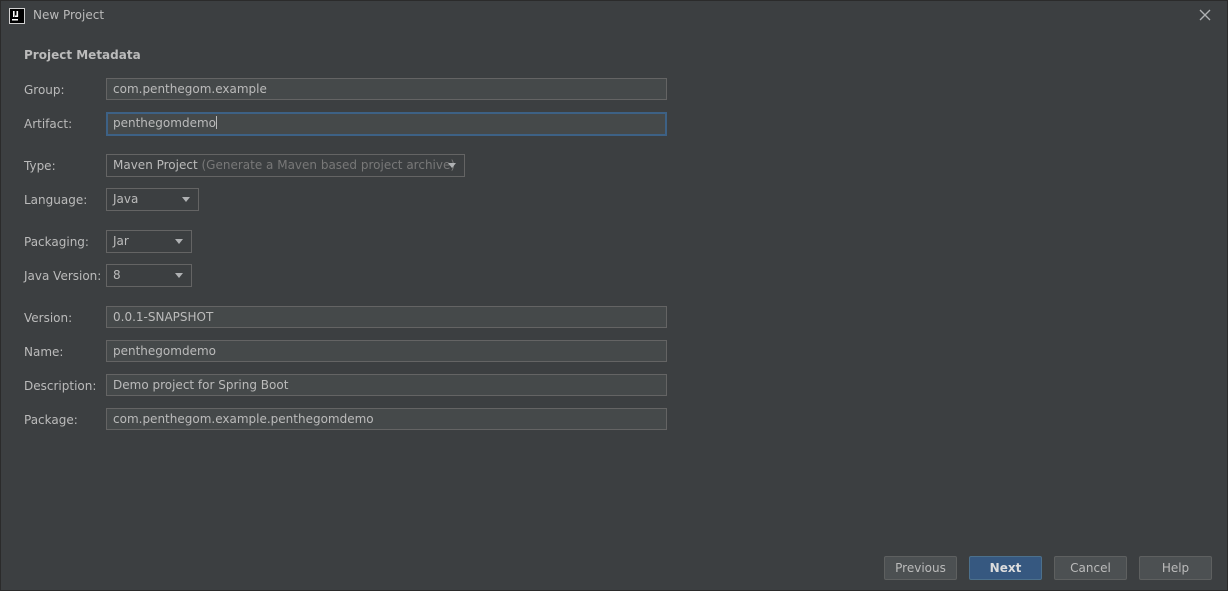 Image resolution: width=1228 pixels, height=591 pixels. I want to click on java-version-dropdown: 8, so click(149, 275).